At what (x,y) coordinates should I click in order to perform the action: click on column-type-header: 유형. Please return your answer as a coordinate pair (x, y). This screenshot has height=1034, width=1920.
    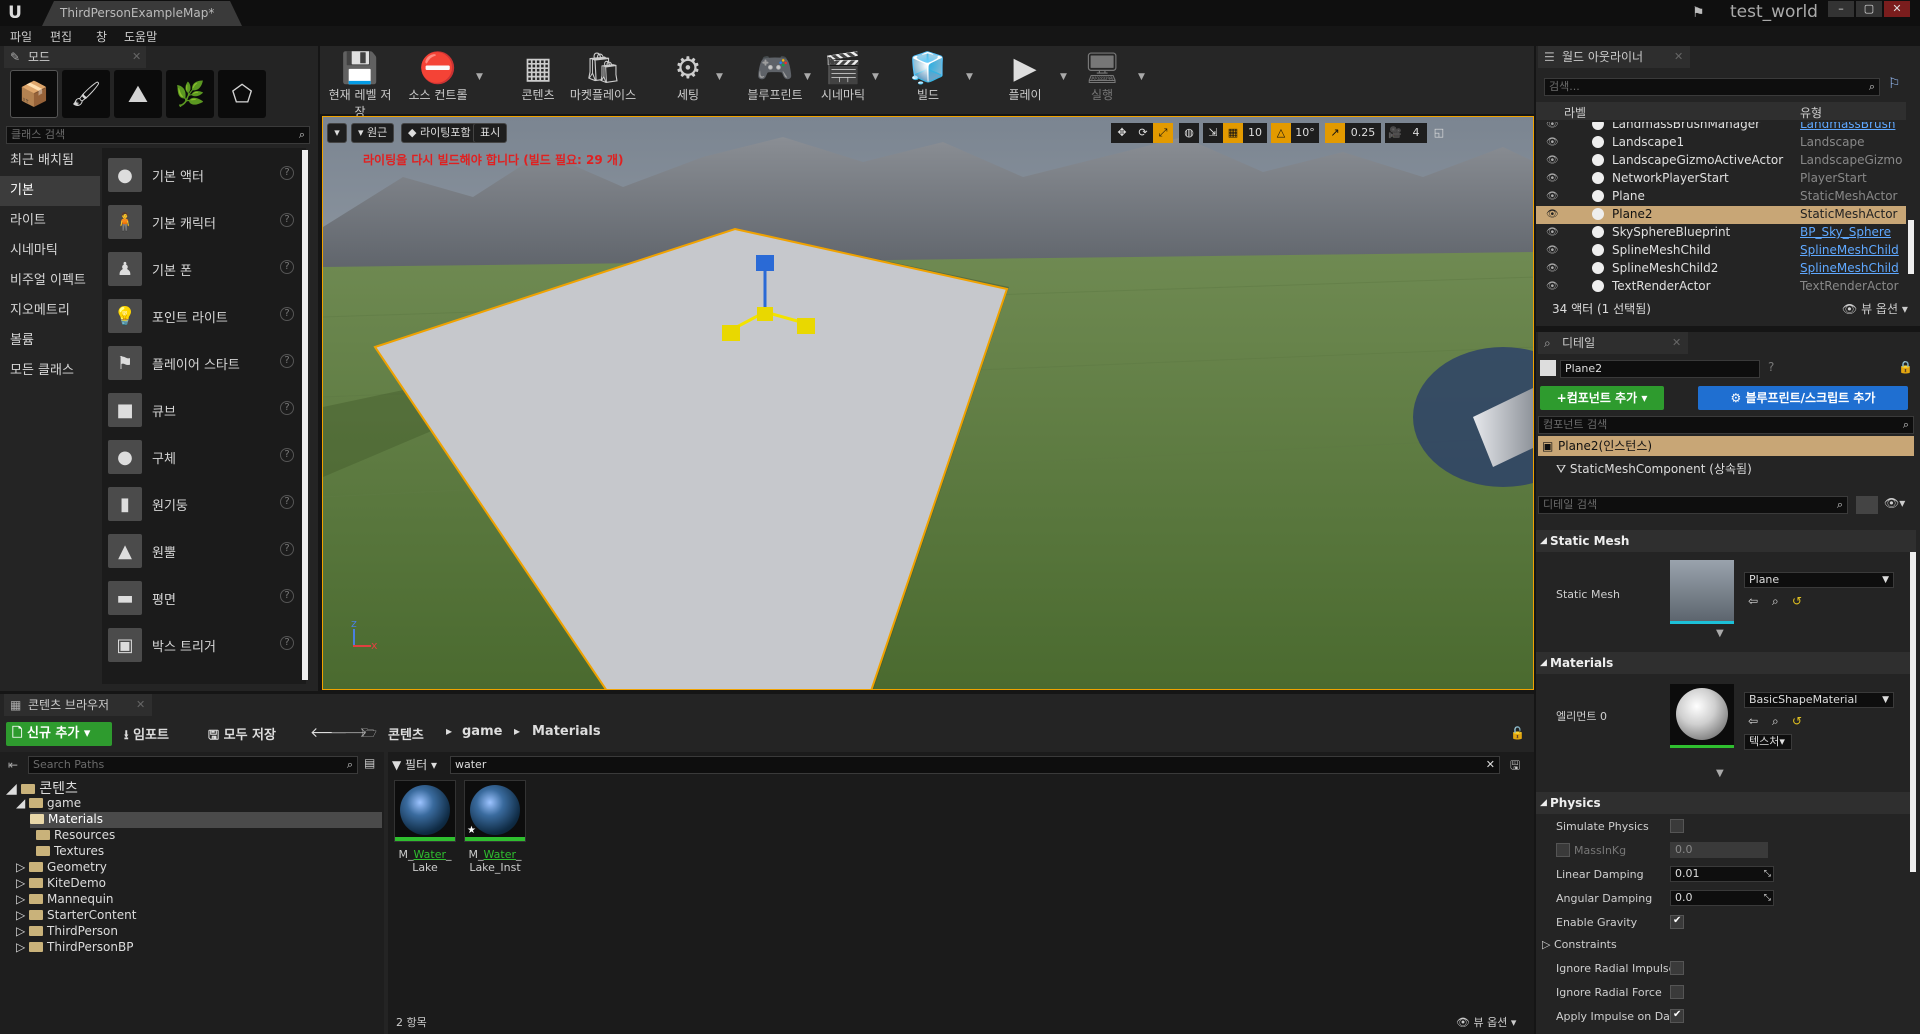
    Looking at the image, I should click on (1811, 112).